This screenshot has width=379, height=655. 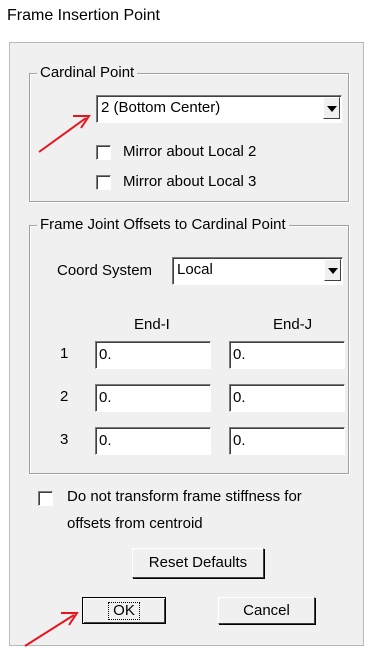 What do you see at coordinates (51, 629) in the screenshot?
I see `arrow-to-ok-icon` at bounding box center [51, 629].